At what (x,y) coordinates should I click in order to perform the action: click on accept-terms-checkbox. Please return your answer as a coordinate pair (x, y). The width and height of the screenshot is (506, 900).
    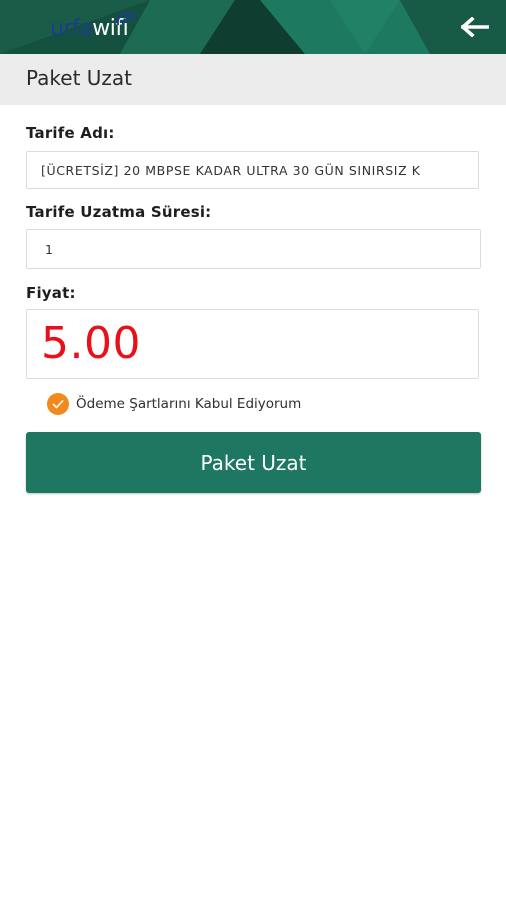
    Looking at the image, I should click on (58, 404).